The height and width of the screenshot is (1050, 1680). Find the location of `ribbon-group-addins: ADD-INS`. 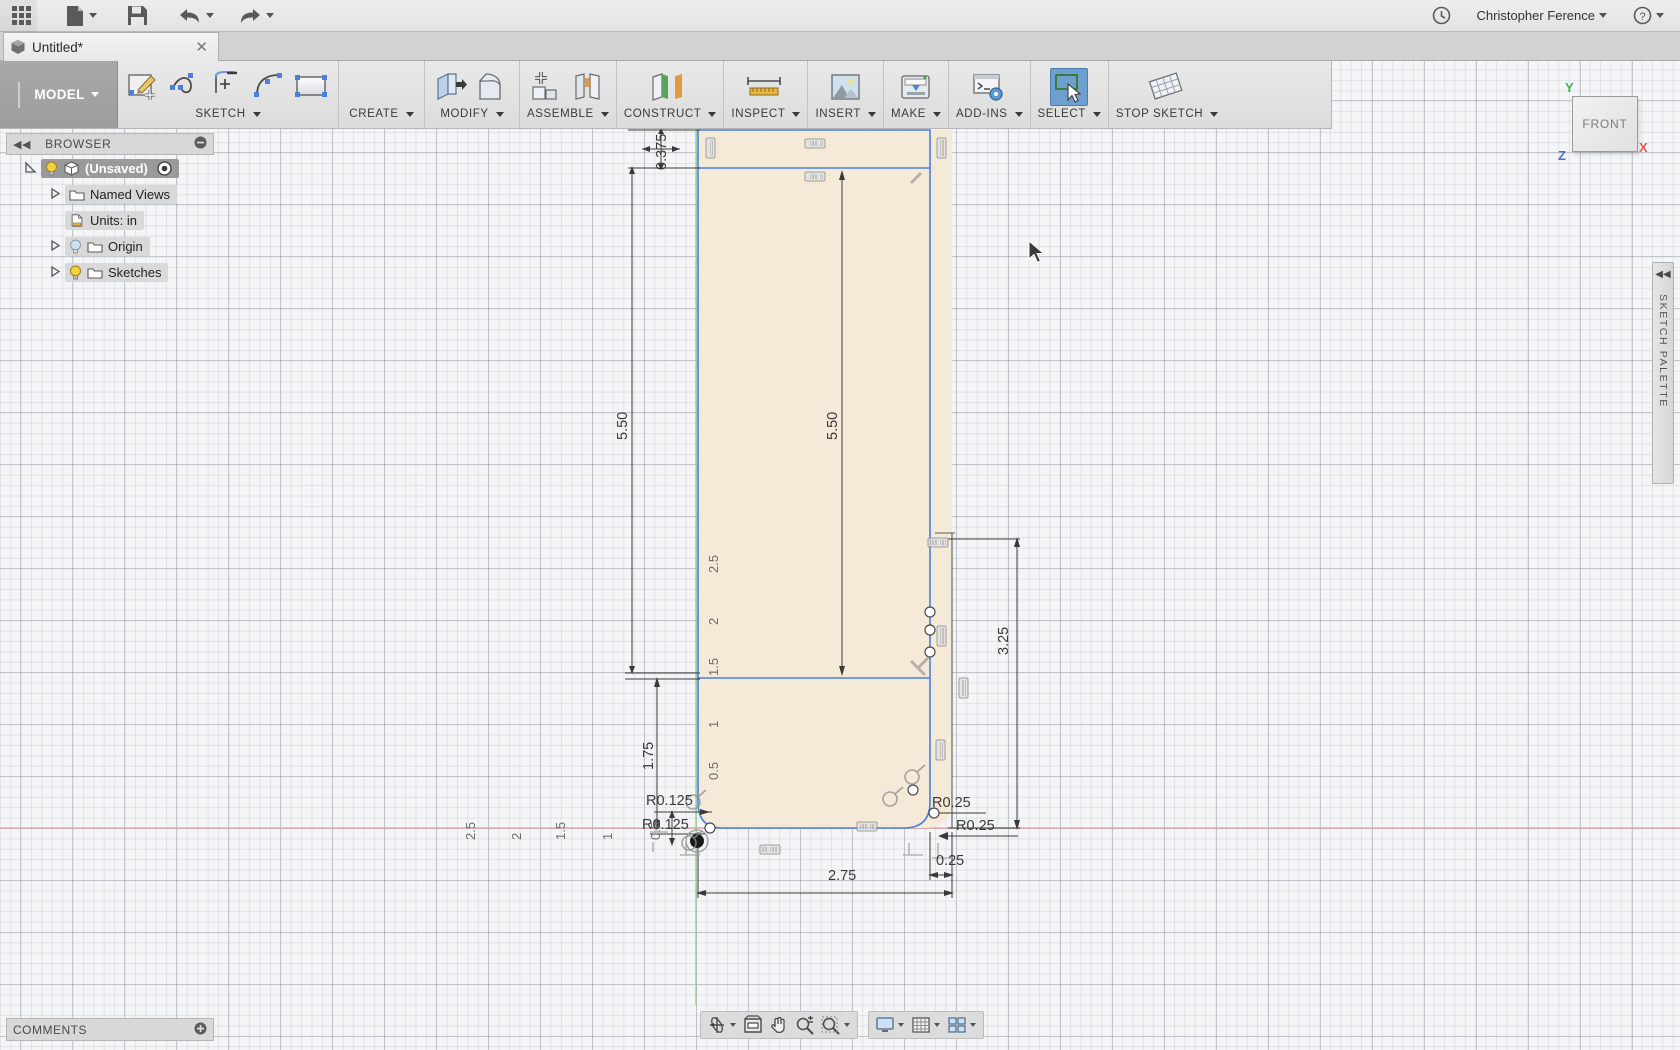

ribbon-group-addins: ADD-INS is located at coordinates (990, 94).